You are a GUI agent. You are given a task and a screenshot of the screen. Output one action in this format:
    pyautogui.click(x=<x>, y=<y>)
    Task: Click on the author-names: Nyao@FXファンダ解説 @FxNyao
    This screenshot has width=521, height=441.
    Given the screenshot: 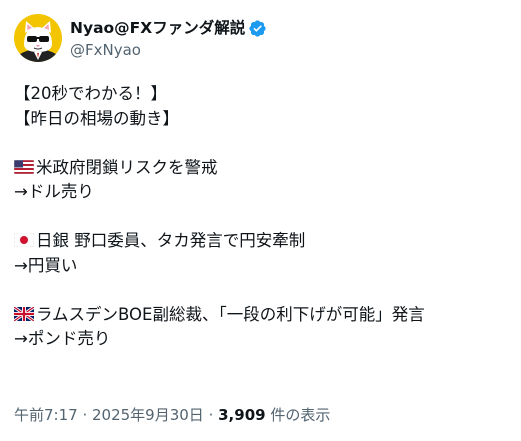 What is the action you would take?
    pyautogui.click(x=168, y=38)
    